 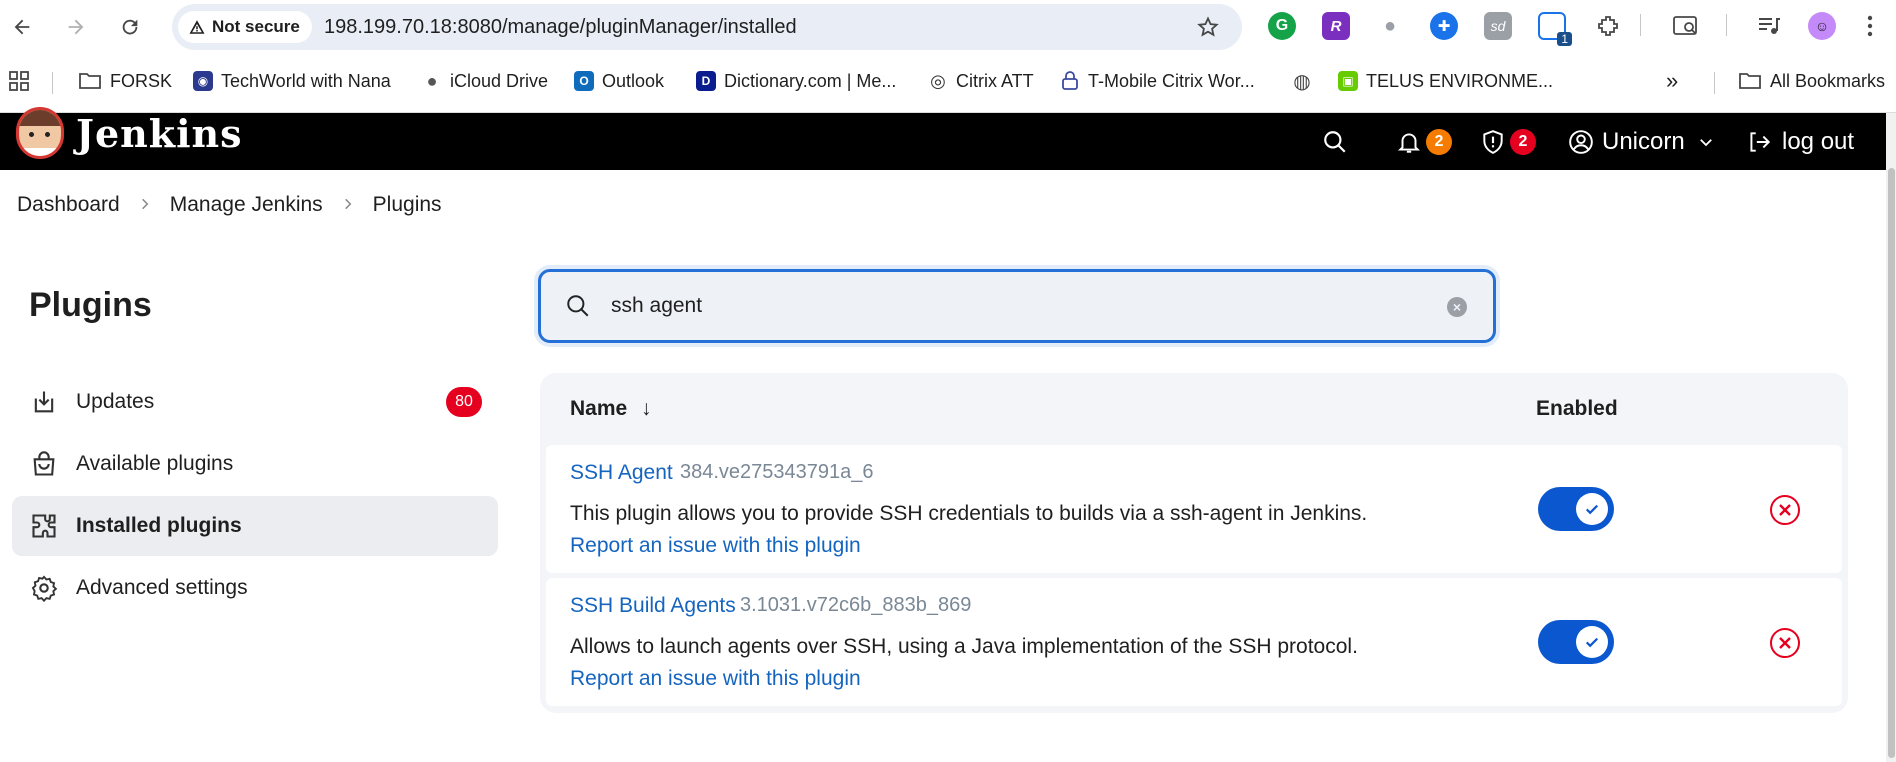 I want to click on bell-icon, so click(x=1409, y=142).